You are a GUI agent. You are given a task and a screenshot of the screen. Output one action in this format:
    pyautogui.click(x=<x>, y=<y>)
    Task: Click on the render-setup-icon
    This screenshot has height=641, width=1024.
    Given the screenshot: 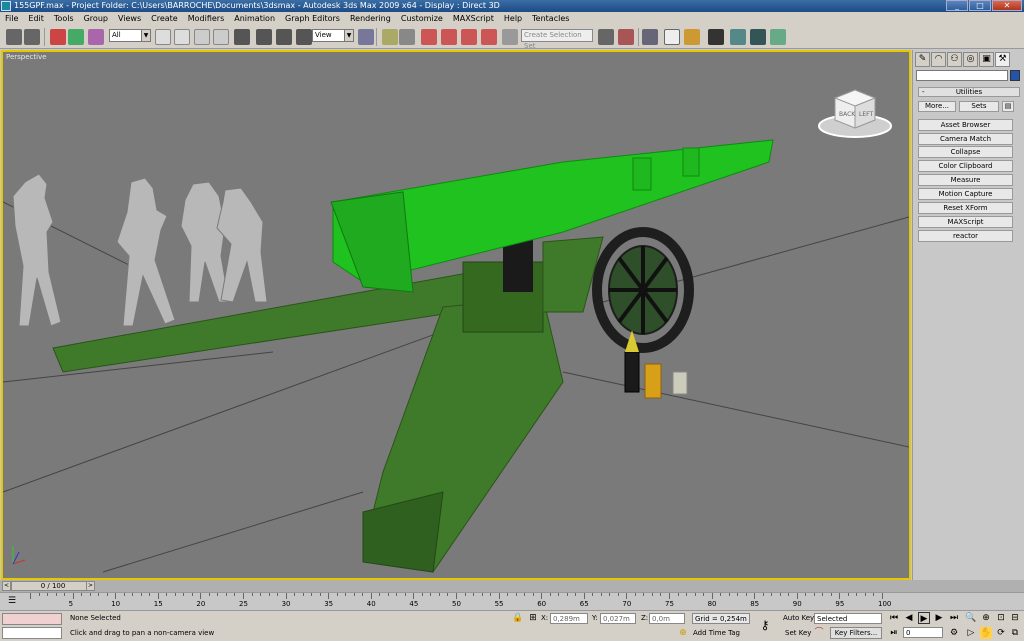 What is the action you would take?
    pyautogui.click(x=738, y=37)
    